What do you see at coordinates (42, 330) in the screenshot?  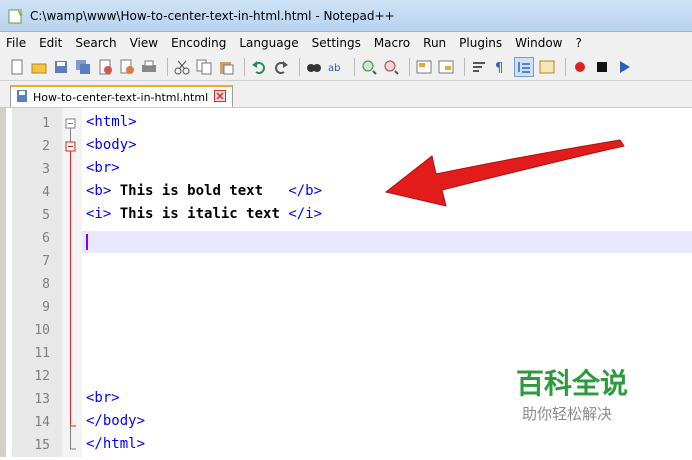 I see `line-number: 10` at bounding box center [42, 330].